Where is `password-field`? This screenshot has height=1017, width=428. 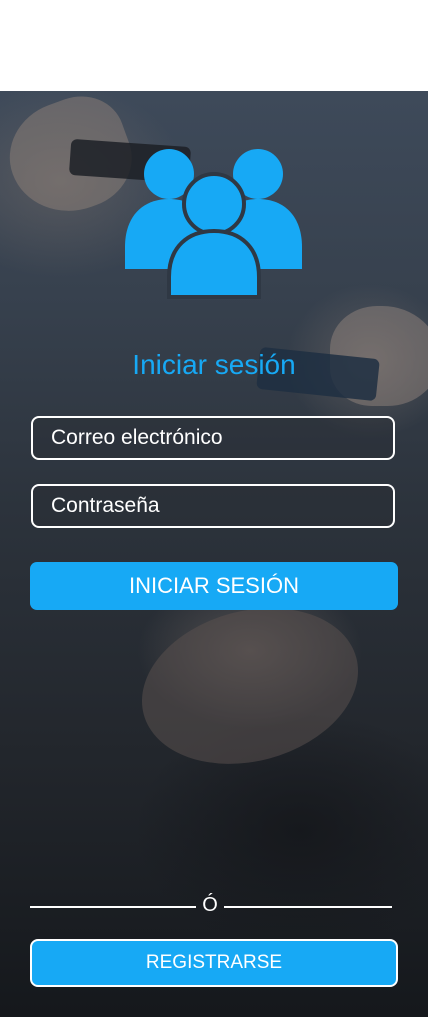 password-field is located at coordinates (213, 506).